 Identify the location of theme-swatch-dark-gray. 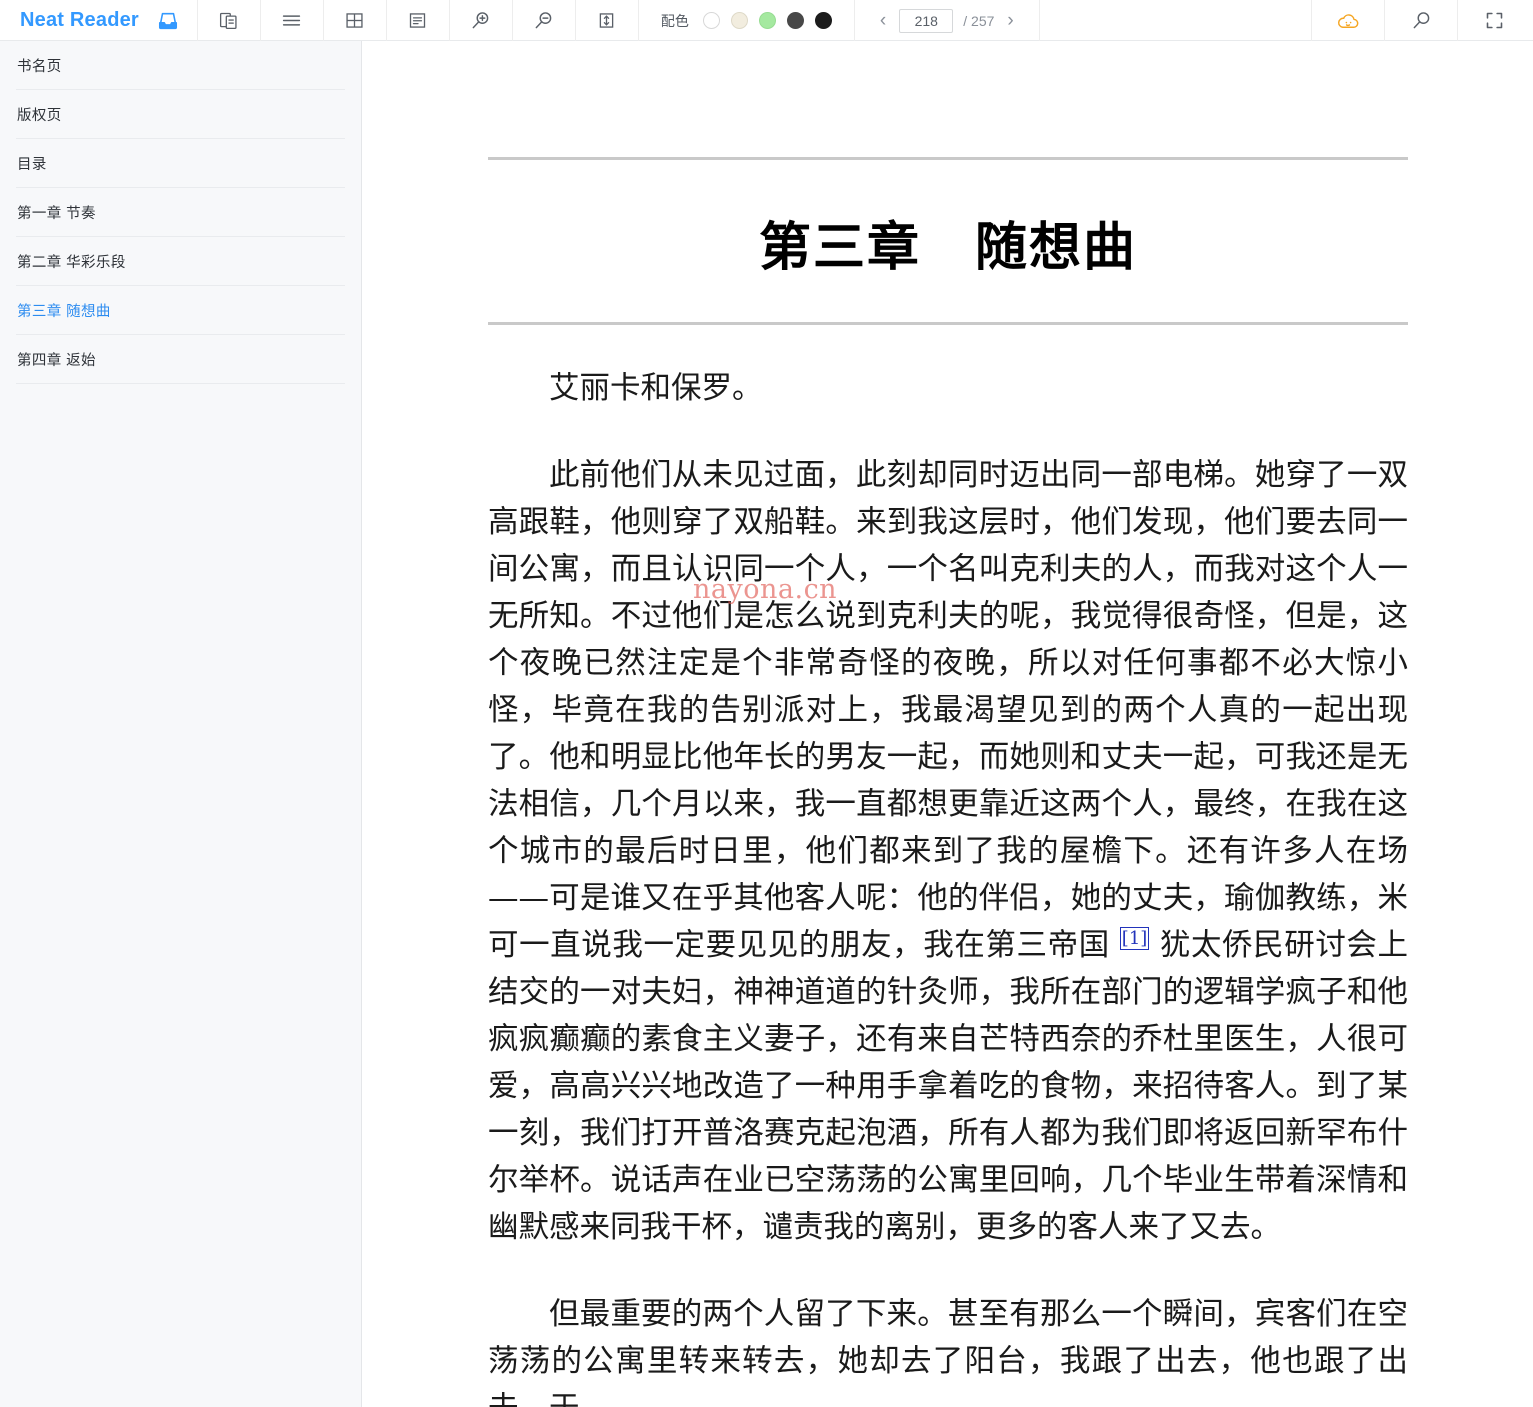
(795, 20).